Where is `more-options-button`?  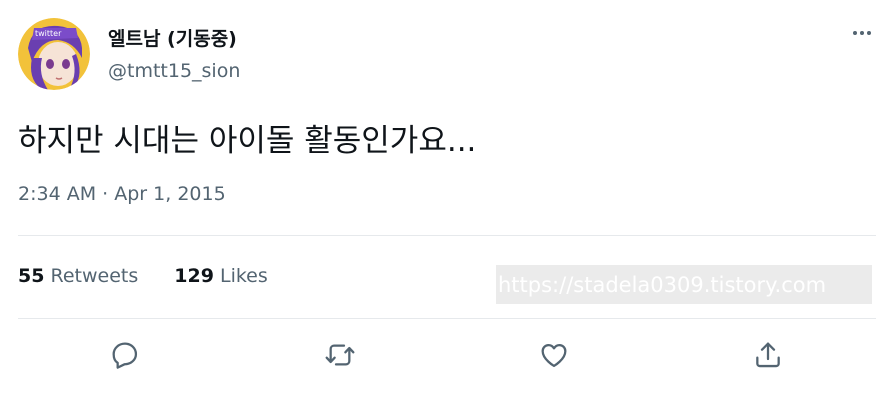
more-options-button is located at coordinates (862, 33).